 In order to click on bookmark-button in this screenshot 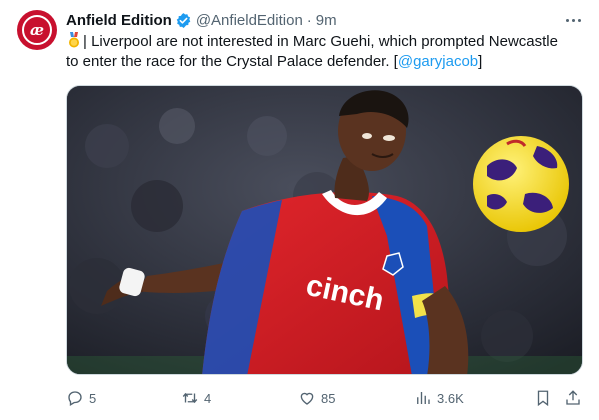, I will do `click(543, 398)`.